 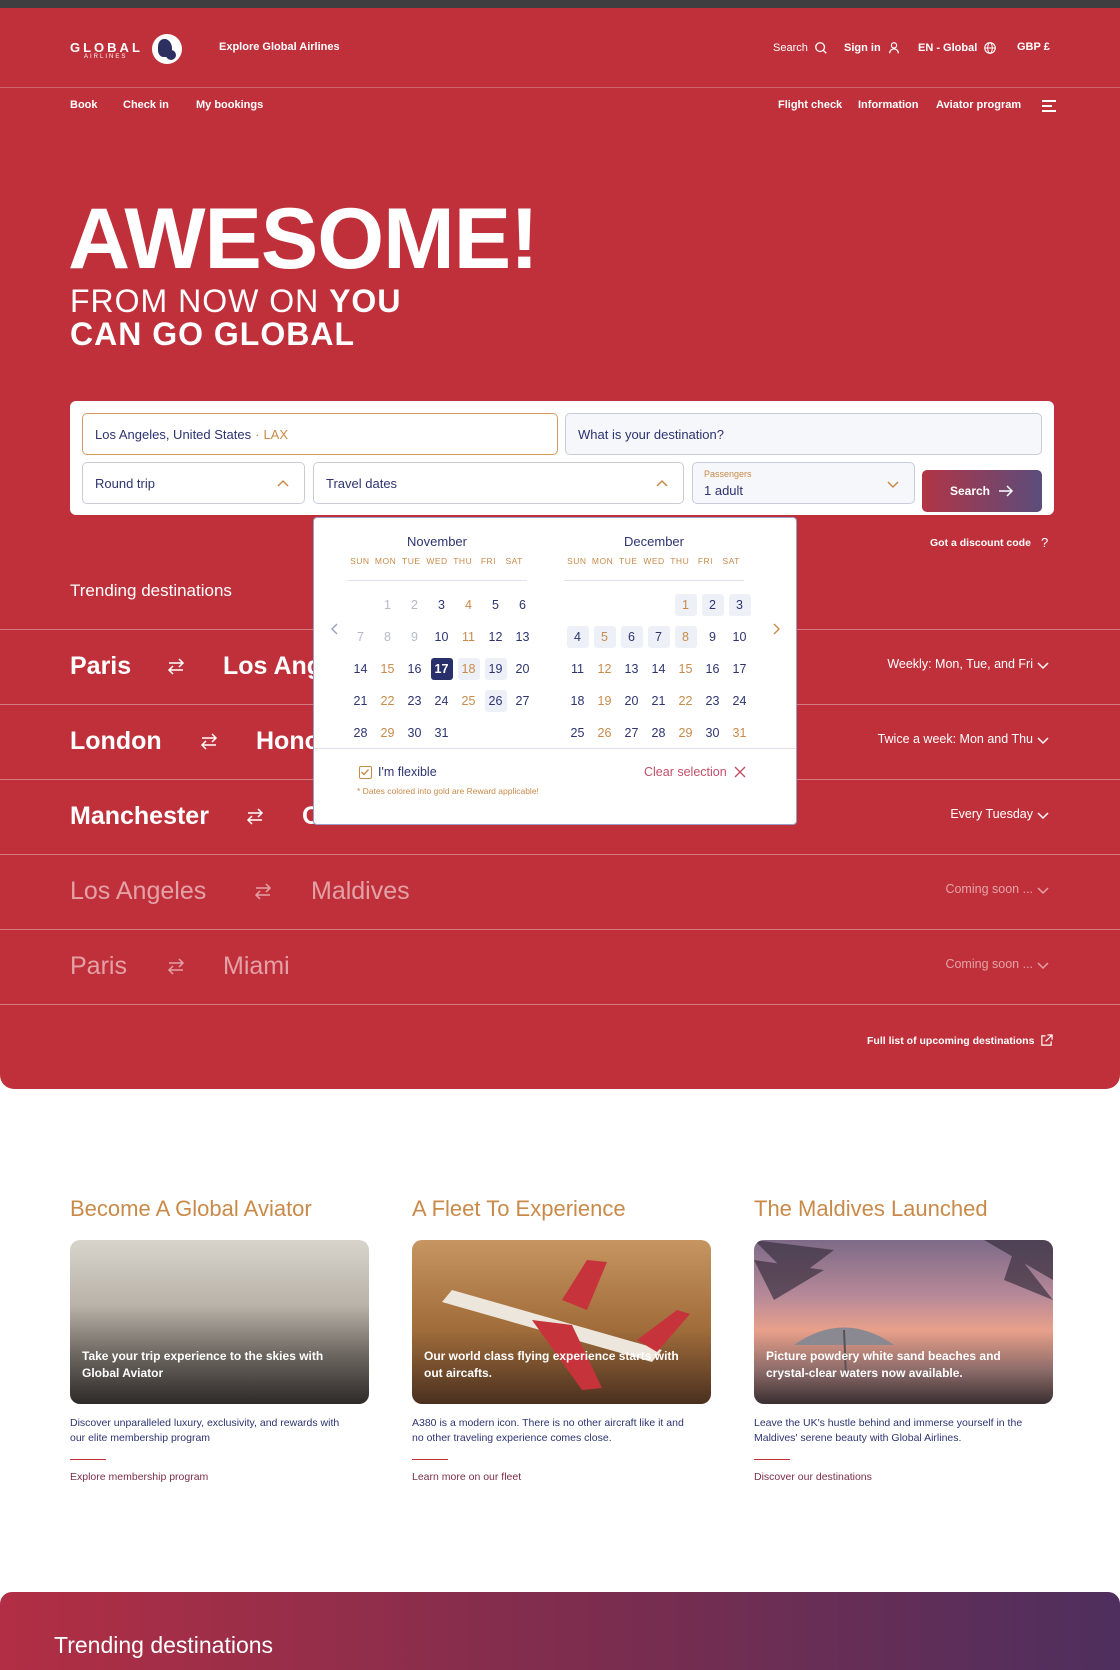 I want to click on language-selector: EN - Global, so click(x=957, y=48).